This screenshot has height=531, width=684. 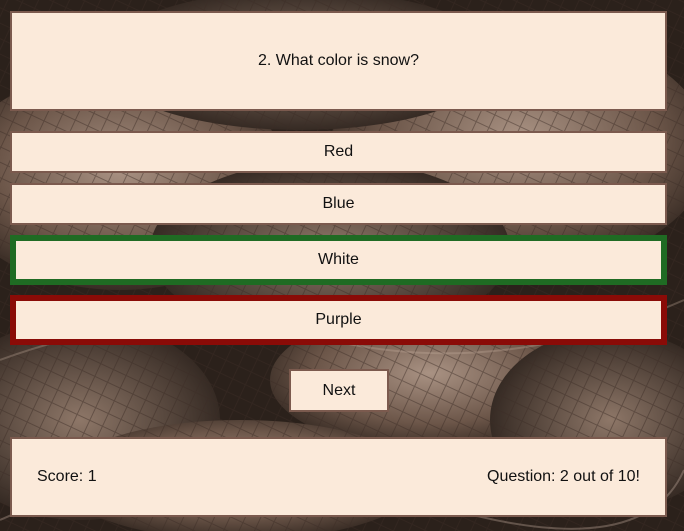 I want to click on answer-label: Blue, so click(x=338, y=203).